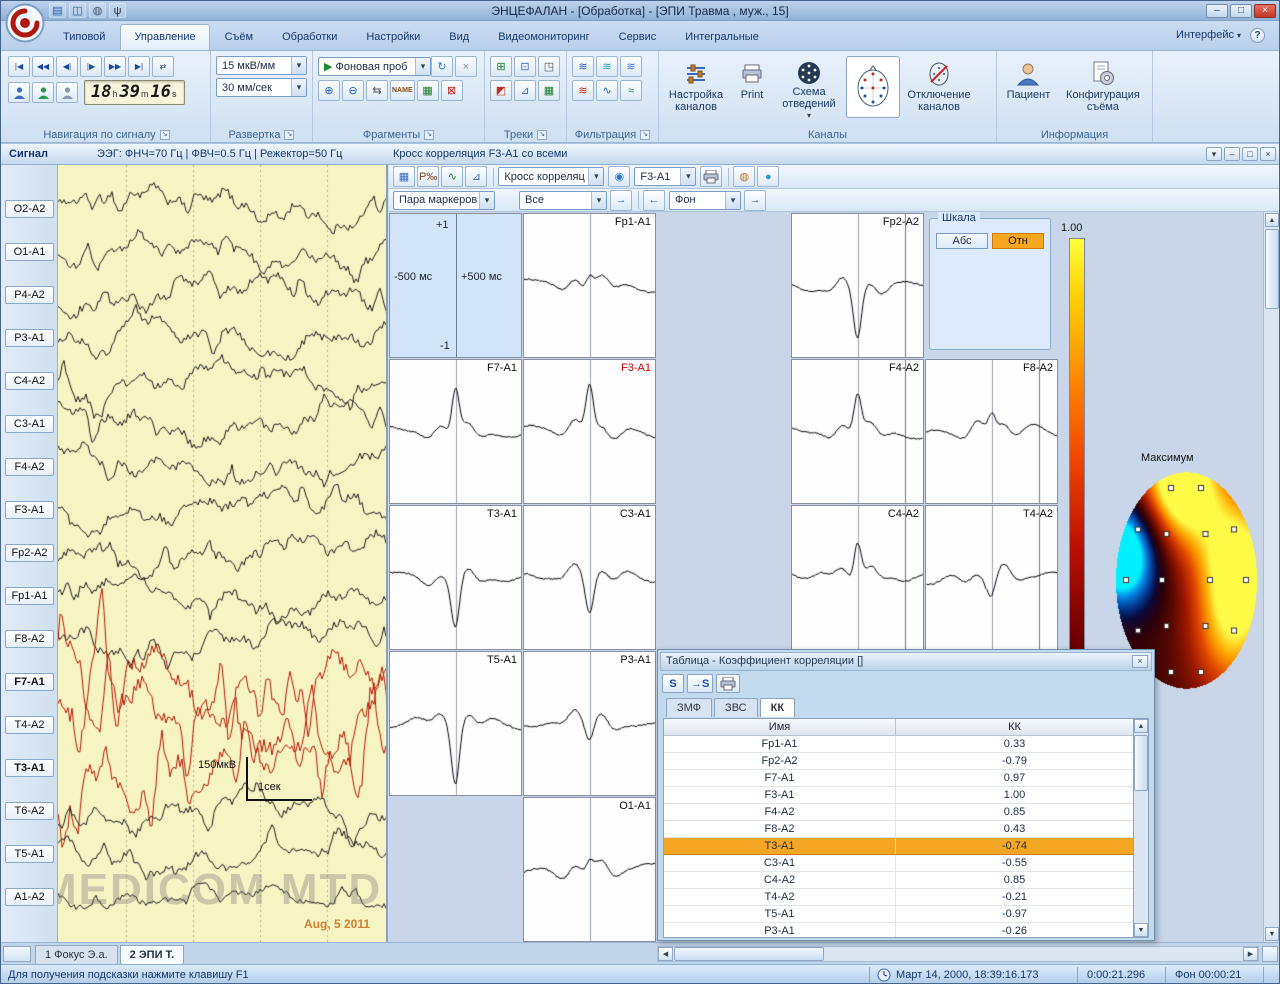  I want to click on table-row-T5-A1: T5-A1 -0.97, so click(898, 914).